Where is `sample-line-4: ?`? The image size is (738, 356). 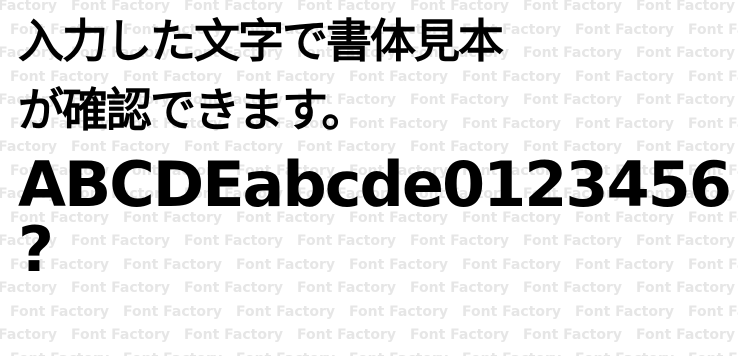 sample-line-4: ? is located at coordinates (36, 250).